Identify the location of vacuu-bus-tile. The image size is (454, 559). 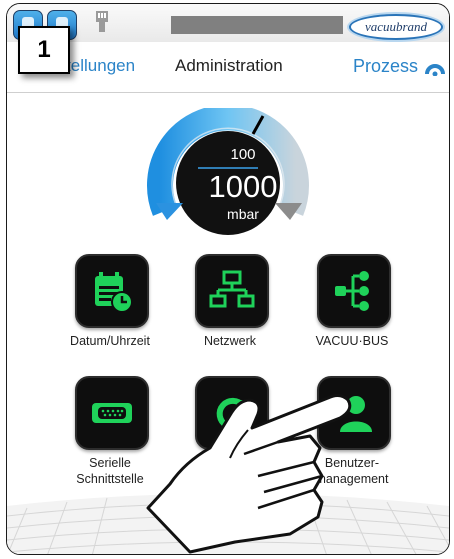
(354, 291).